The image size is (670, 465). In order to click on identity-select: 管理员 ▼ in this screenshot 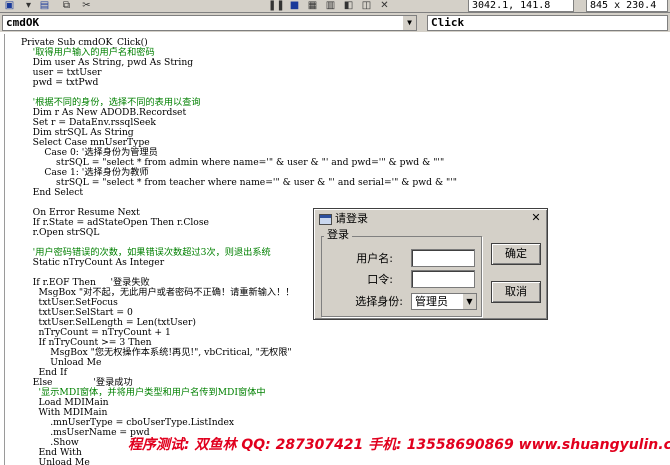, I will do `click(444, 301)`.